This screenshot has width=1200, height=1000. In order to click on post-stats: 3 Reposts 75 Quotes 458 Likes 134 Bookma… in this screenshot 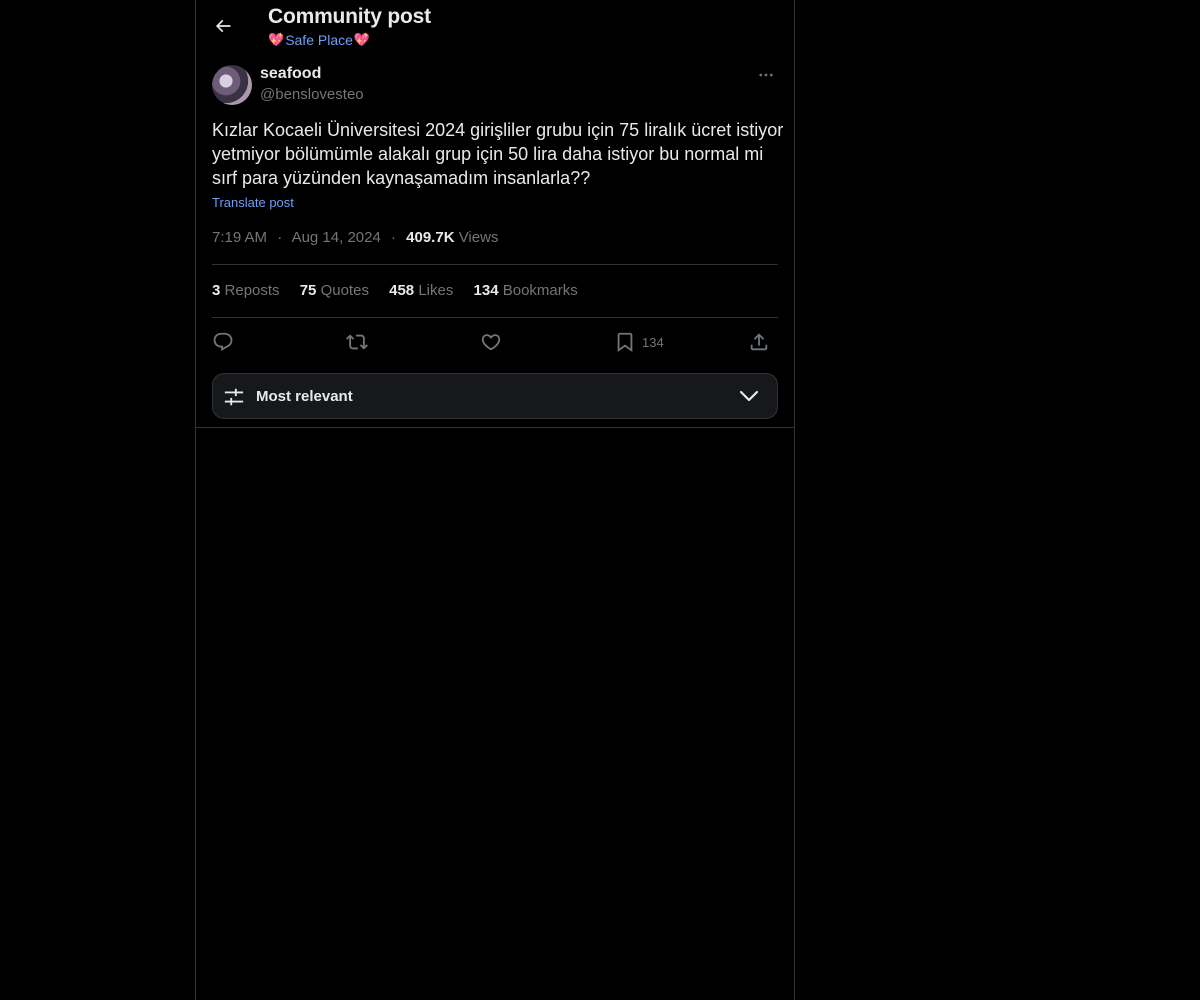, I will do `click(403, 290)`.